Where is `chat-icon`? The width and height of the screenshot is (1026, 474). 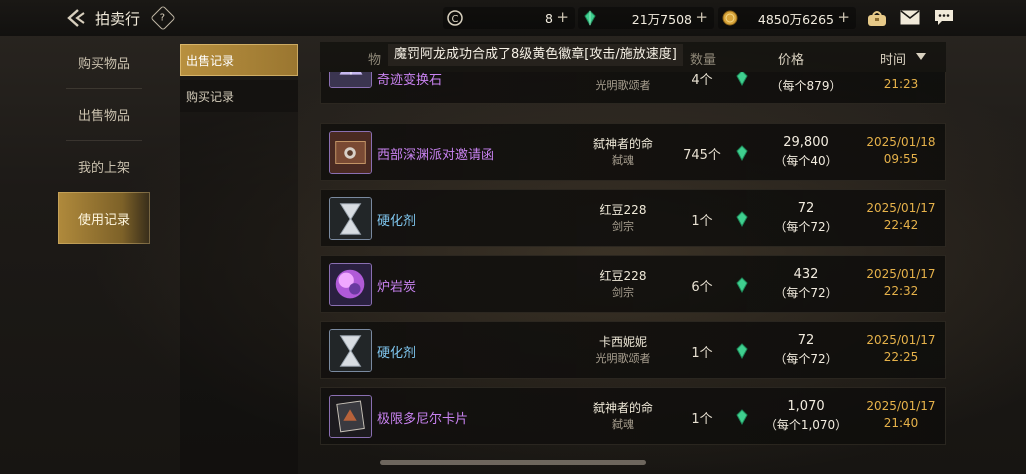
chat-icon is located at coordinates (944, 17).